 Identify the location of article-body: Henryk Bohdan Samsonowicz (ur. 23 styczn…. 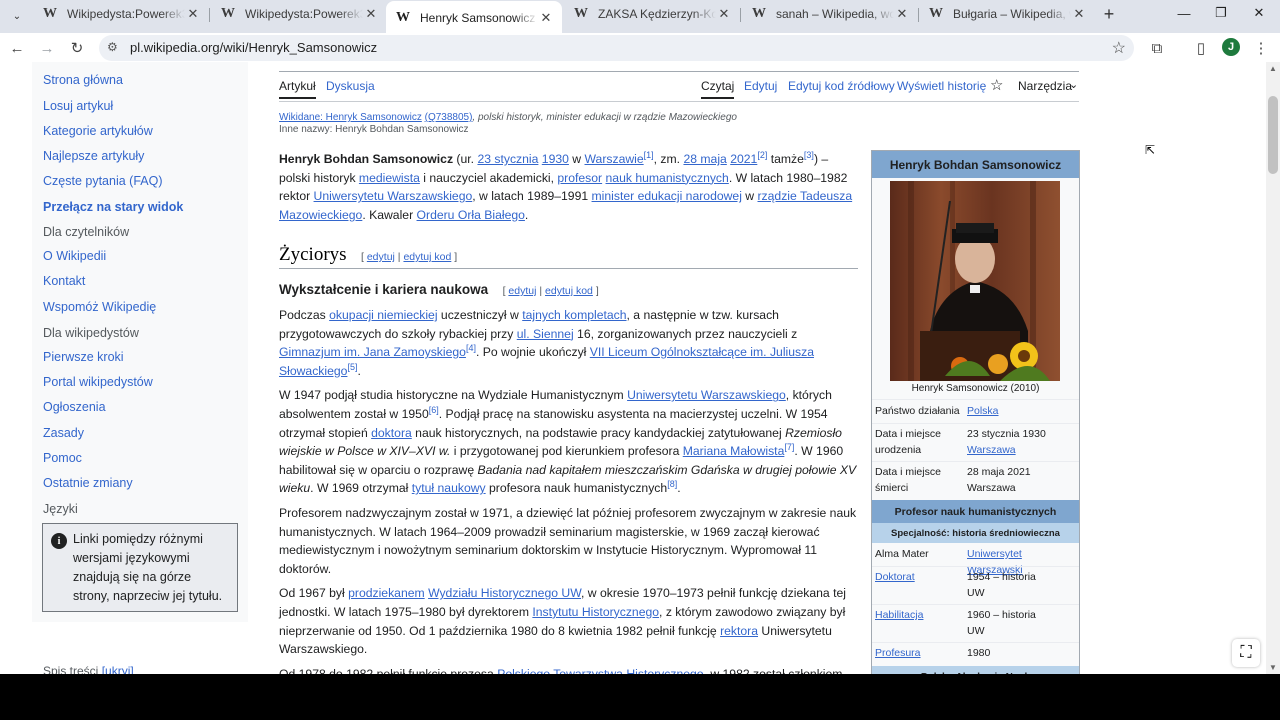
(569, 190).